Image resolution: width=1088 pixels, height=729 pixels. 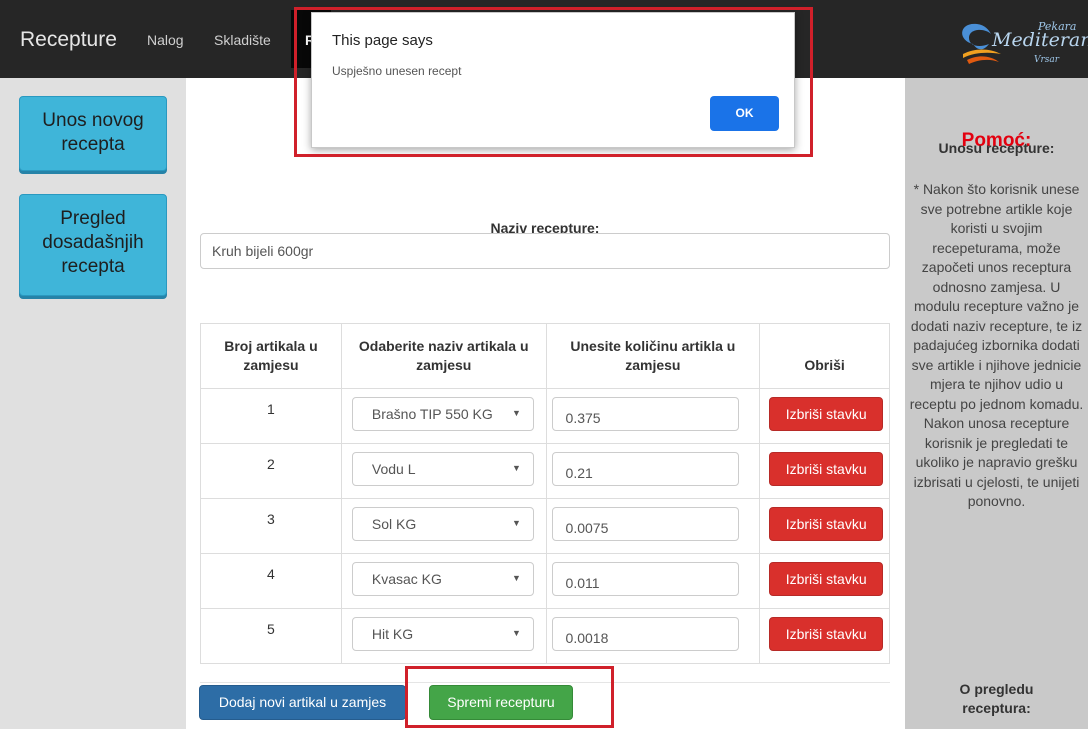 I want to click on article-select: Sol KG ▼, so click(x=442, y=524).